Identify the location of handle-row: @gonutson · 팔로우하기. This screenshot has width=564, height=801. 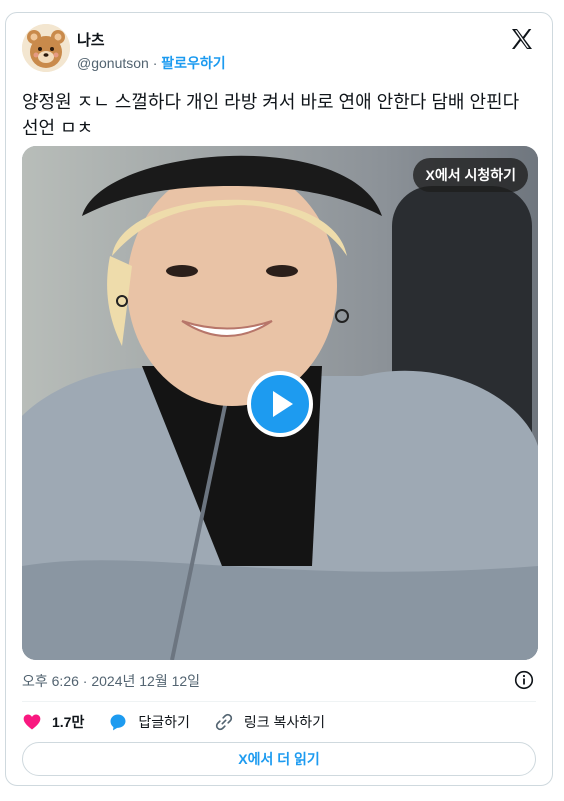
(151, 63).